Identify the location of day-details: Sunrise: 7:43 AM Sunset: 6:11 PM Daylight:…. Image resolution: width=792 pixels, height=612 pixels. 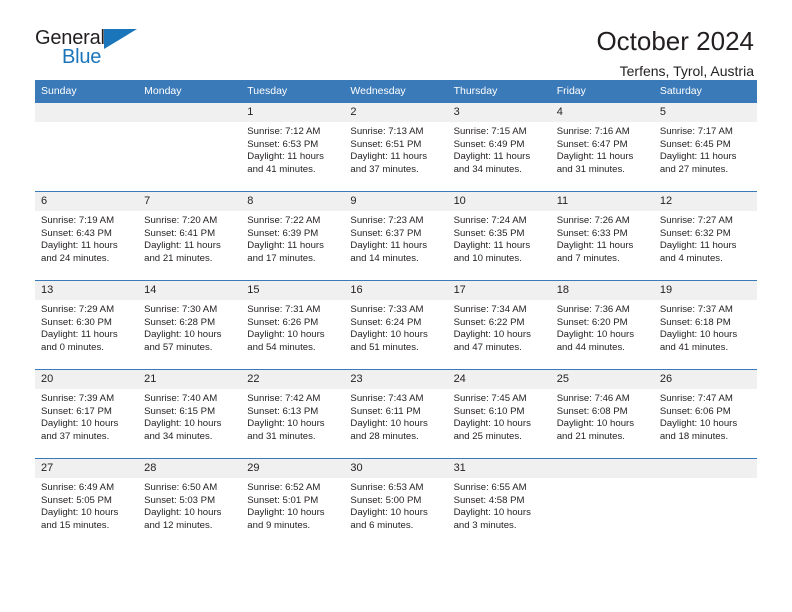
(395, 416).